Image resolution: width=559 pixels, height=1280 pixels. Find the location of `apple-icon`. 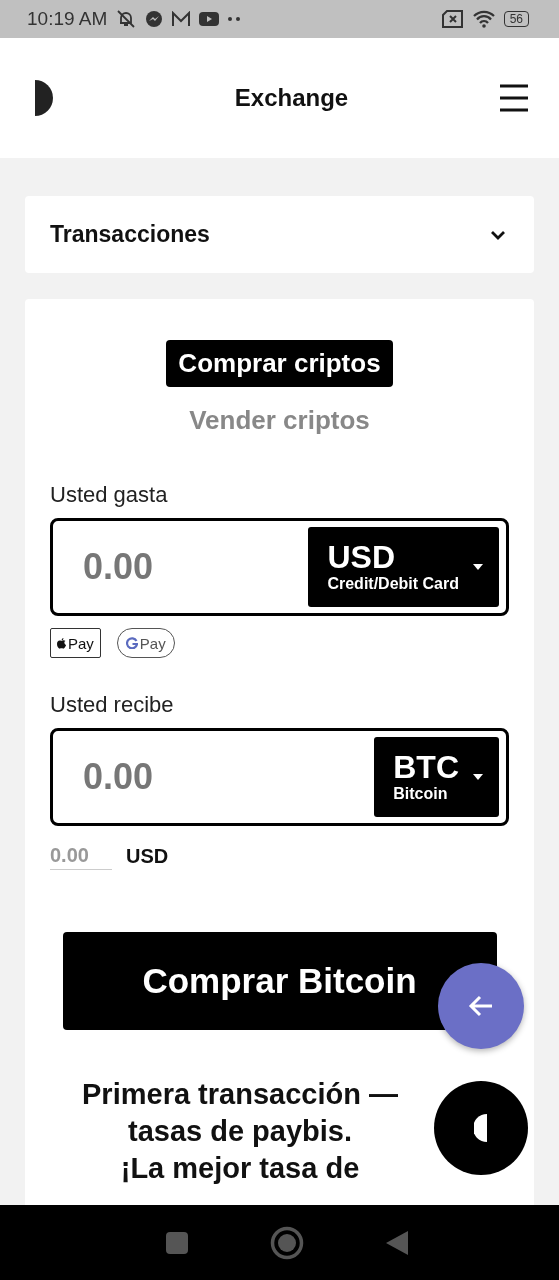

apple-icon is located at coordinates (61, 643).